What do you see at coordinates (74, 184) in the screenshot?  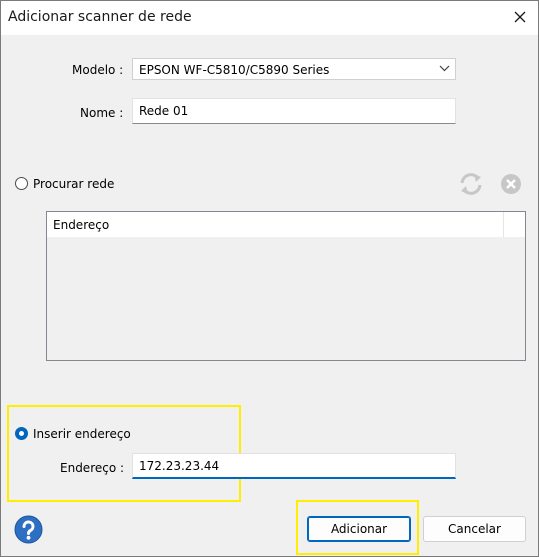 I see `search-network-label: Procurar rede` at bounding box center [74, 184].